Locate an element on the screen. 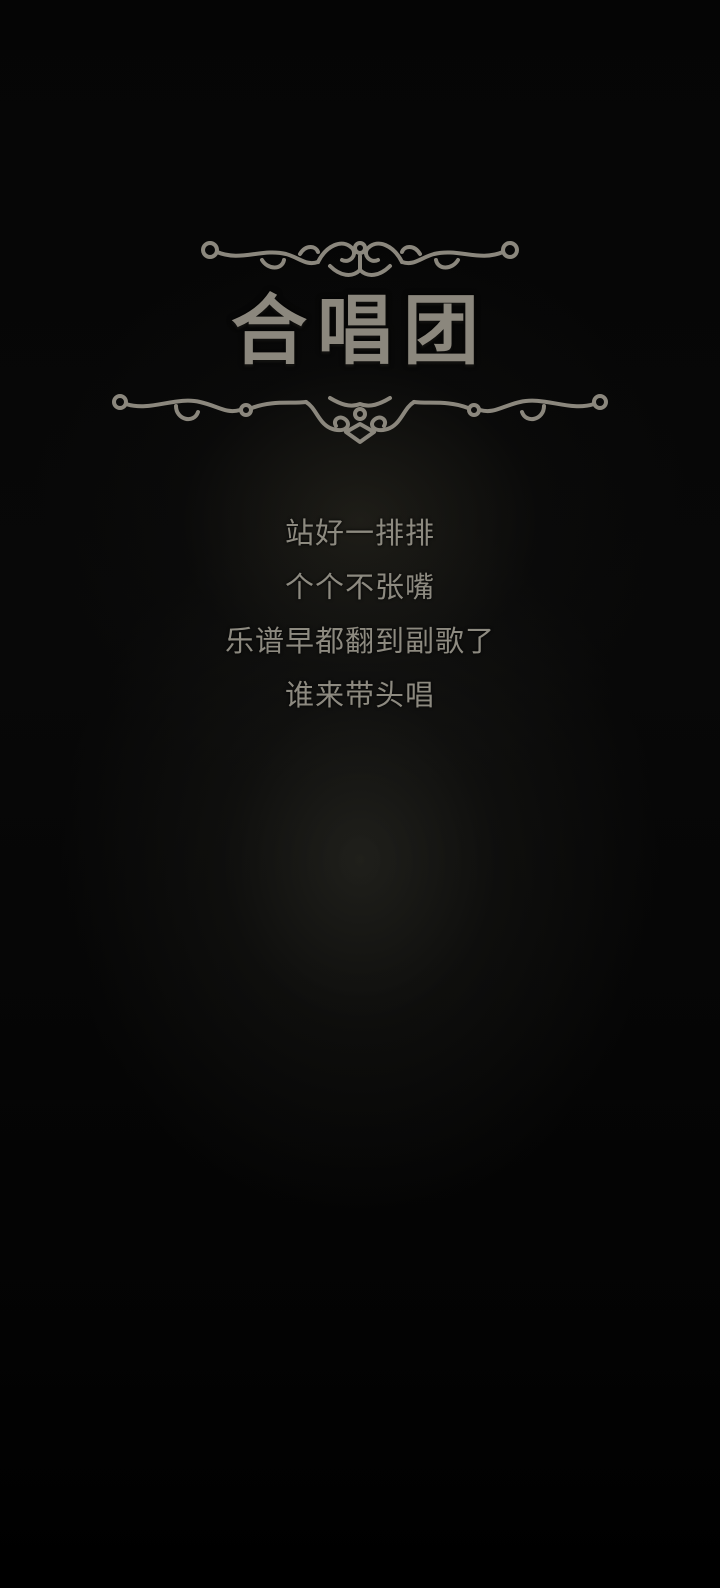 The image size is (720, 1588). lyric-line-1: 站好一排排 is located at coordinates (359, 533).